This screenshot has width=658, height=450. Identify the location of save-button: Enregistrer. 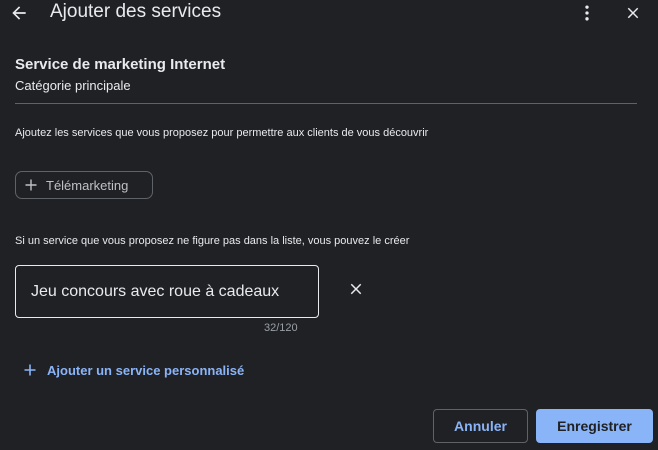
(594, 426).